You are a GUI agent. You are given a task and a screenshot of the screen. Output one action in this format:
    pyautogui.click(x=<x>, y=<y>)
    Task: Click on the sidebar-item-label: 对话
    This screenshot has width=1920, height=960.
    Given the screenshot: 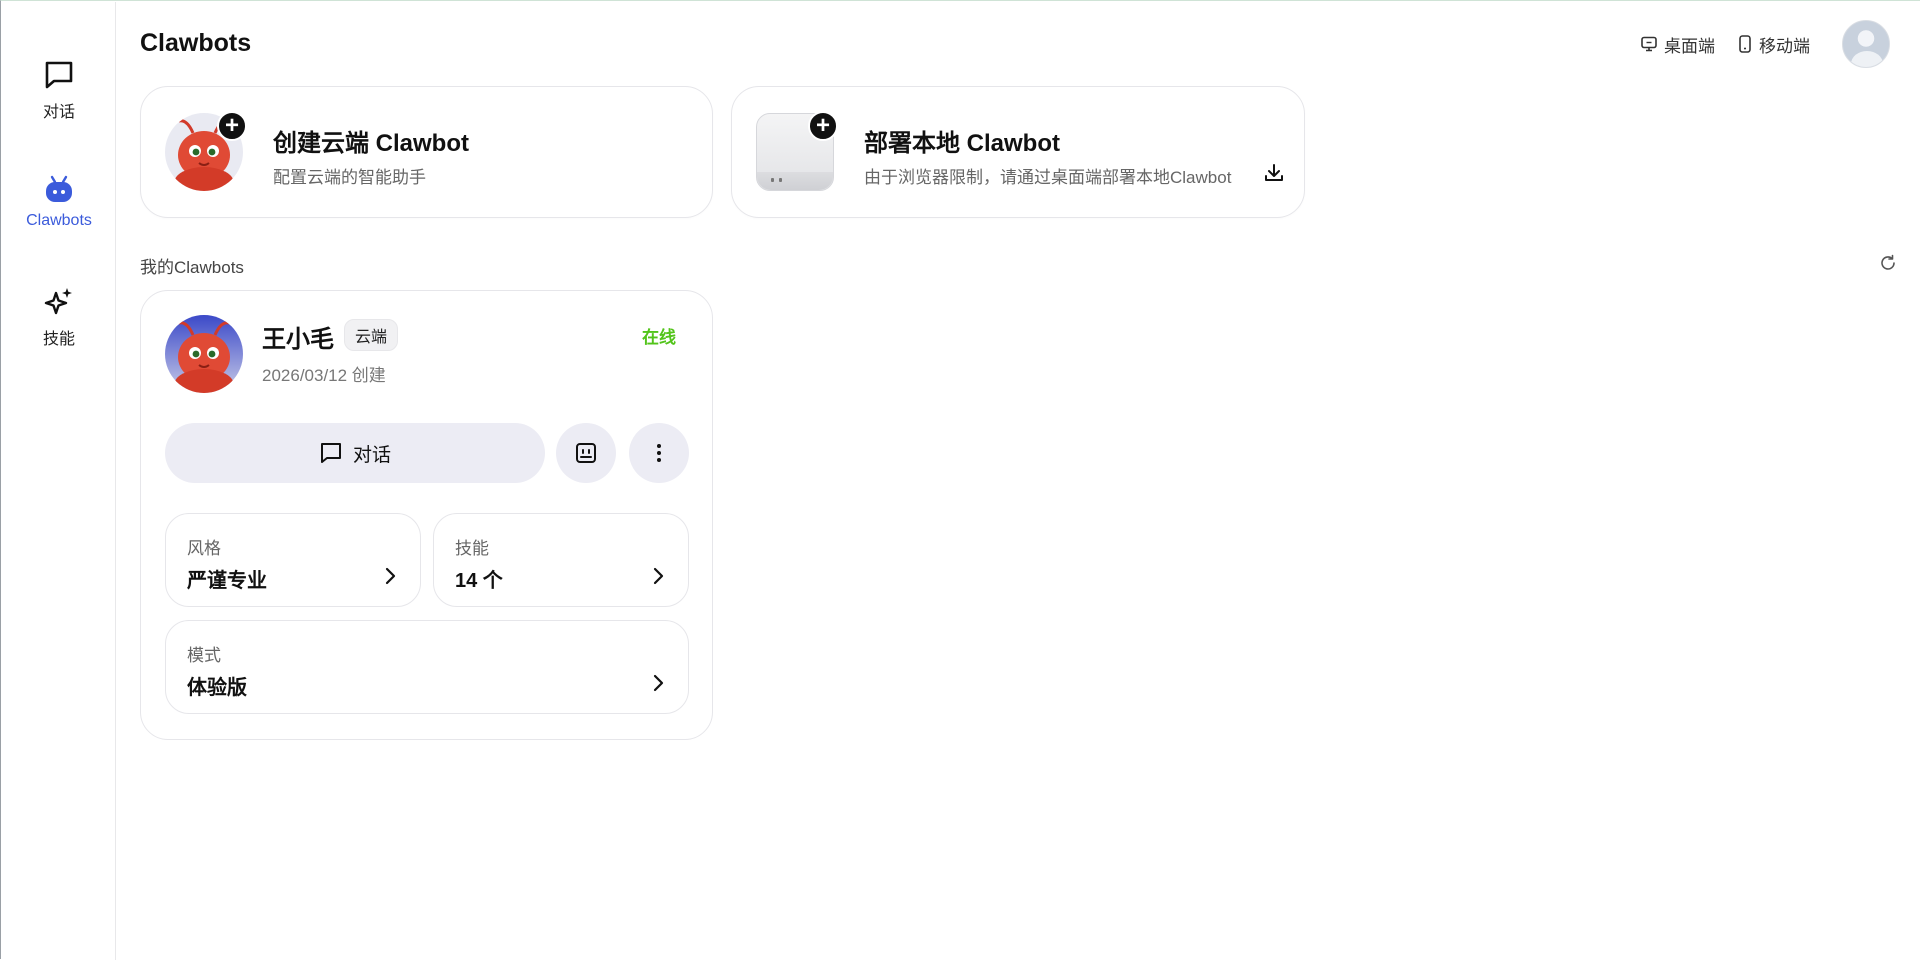 What is the action you would take?
    pyautogui.click(x=58, y=112)
    